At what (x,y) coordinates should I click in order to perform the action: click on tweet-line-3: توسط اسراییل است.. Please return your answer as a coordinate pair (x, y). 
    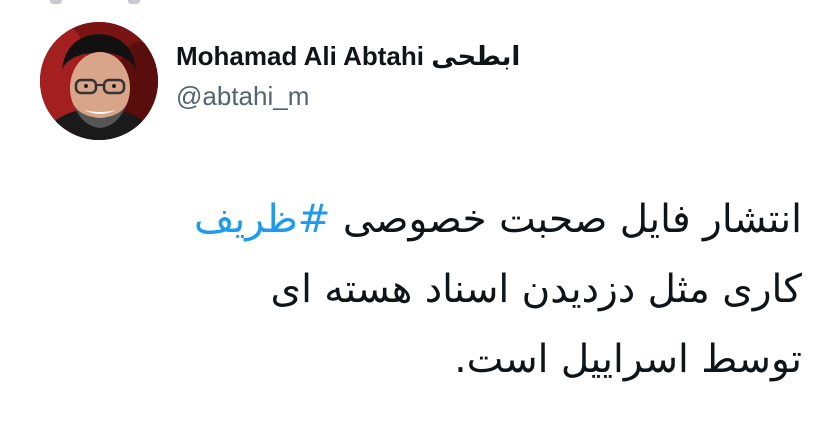
    Looking at the image, I should click on (628, 359).